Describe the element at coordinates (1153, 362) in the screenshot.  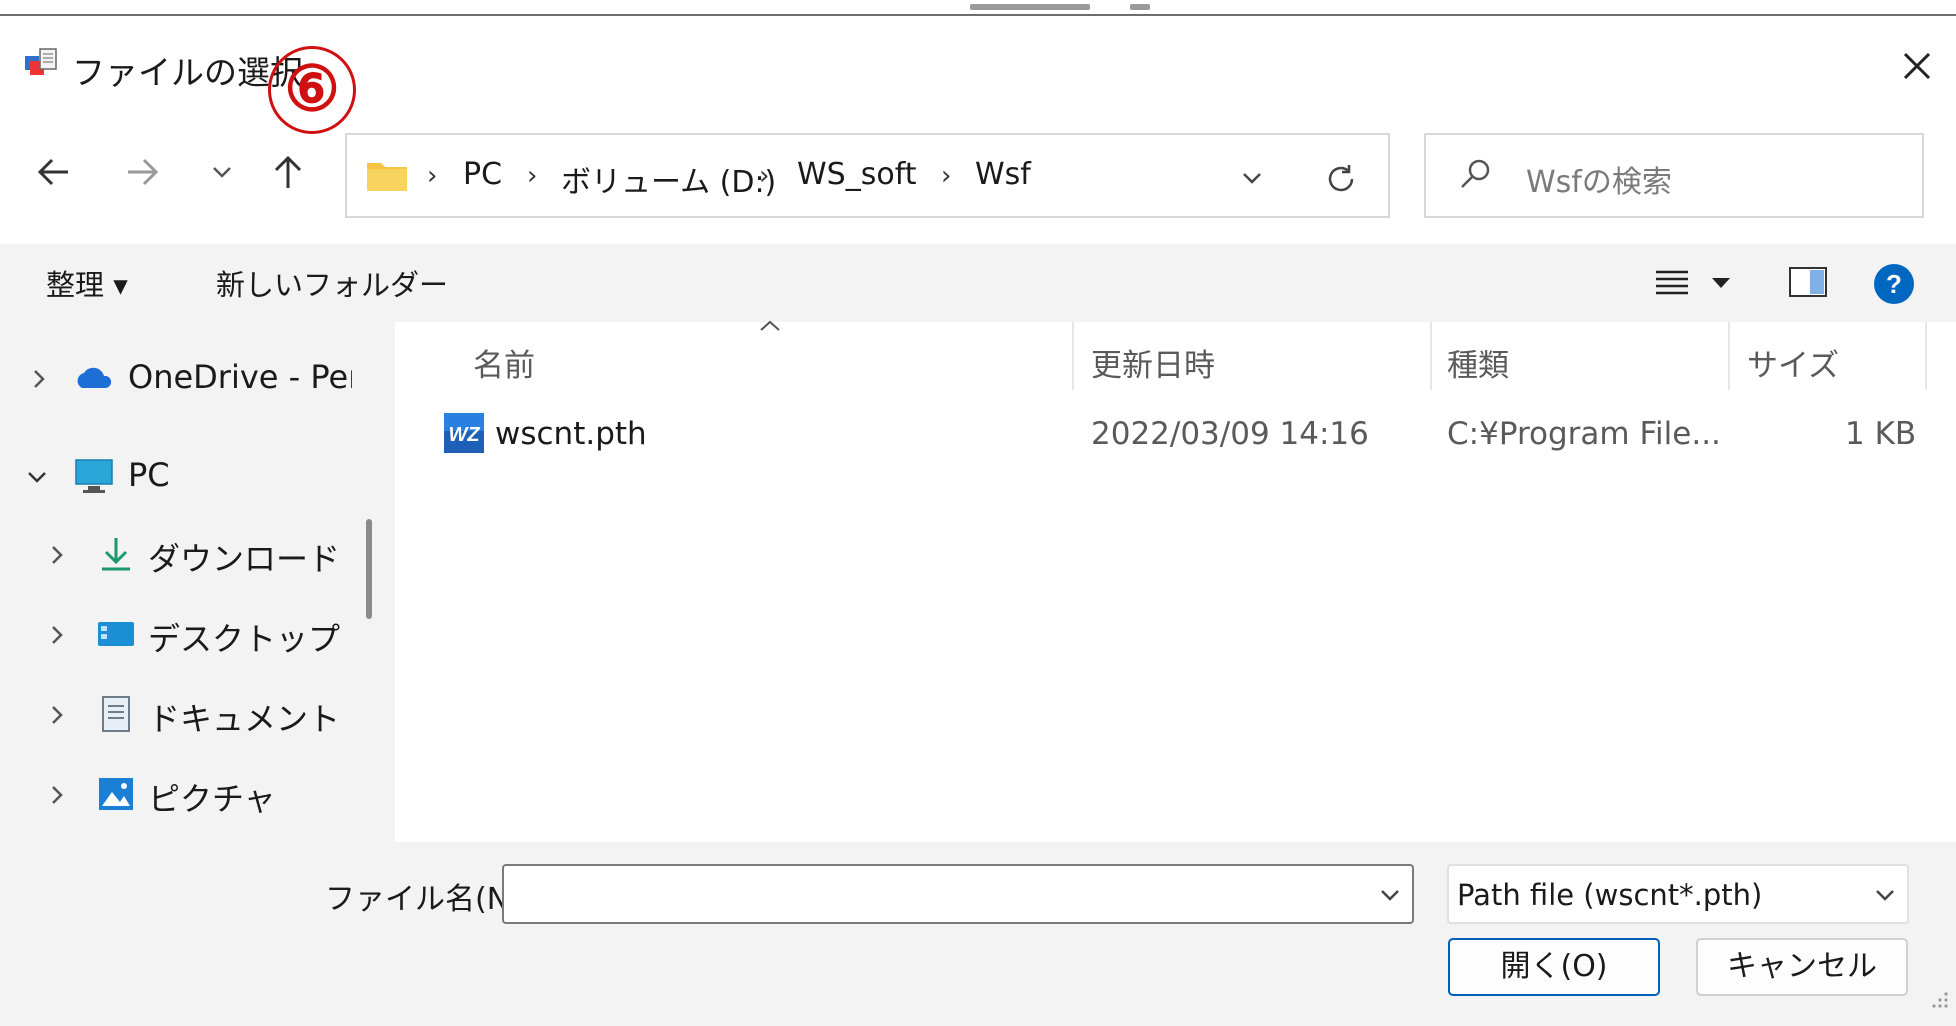
I see `column-header-modified: 更新日時` at that location.